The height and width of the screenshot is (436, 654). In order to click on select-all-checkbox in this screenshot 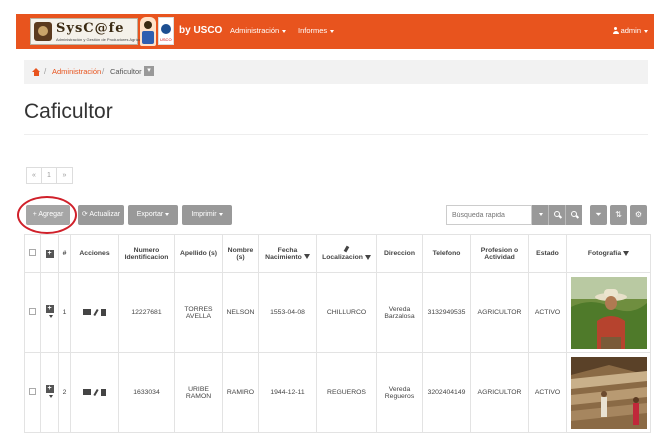, I will do `click(32, 253)`.